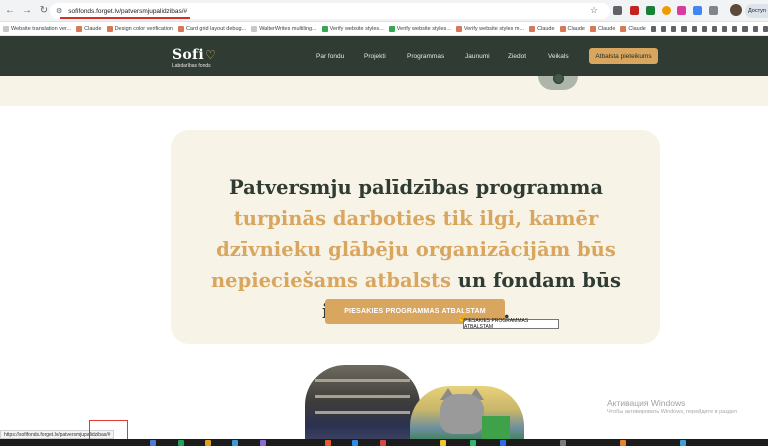 This screenshot has width=768, height=446. What do you see at coordinates (594, 10) in the screenshot?
I see `bookmark-star-icon: ☆` at bounding box center [594, 10].